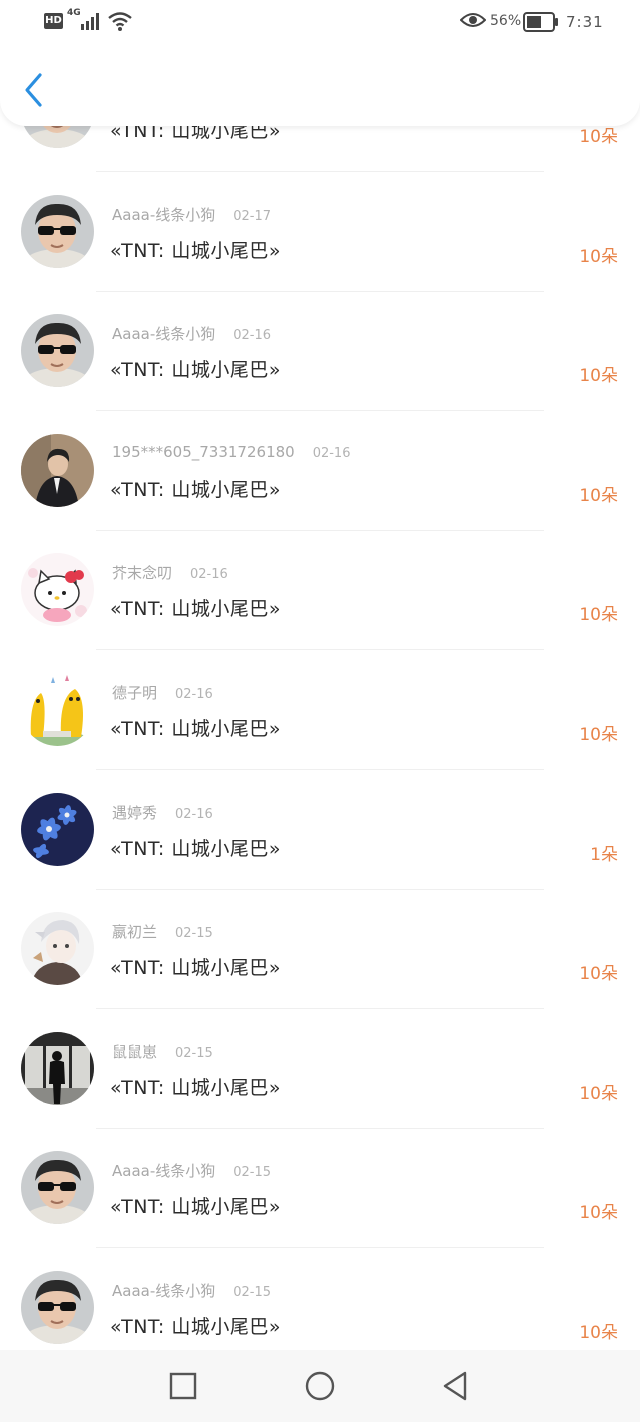 Image resolution: width=640 pixels, height=1422 pixels. Describe the element at coordinates (120, 21) in the screenshot. I see `wifi-icon` at that location.